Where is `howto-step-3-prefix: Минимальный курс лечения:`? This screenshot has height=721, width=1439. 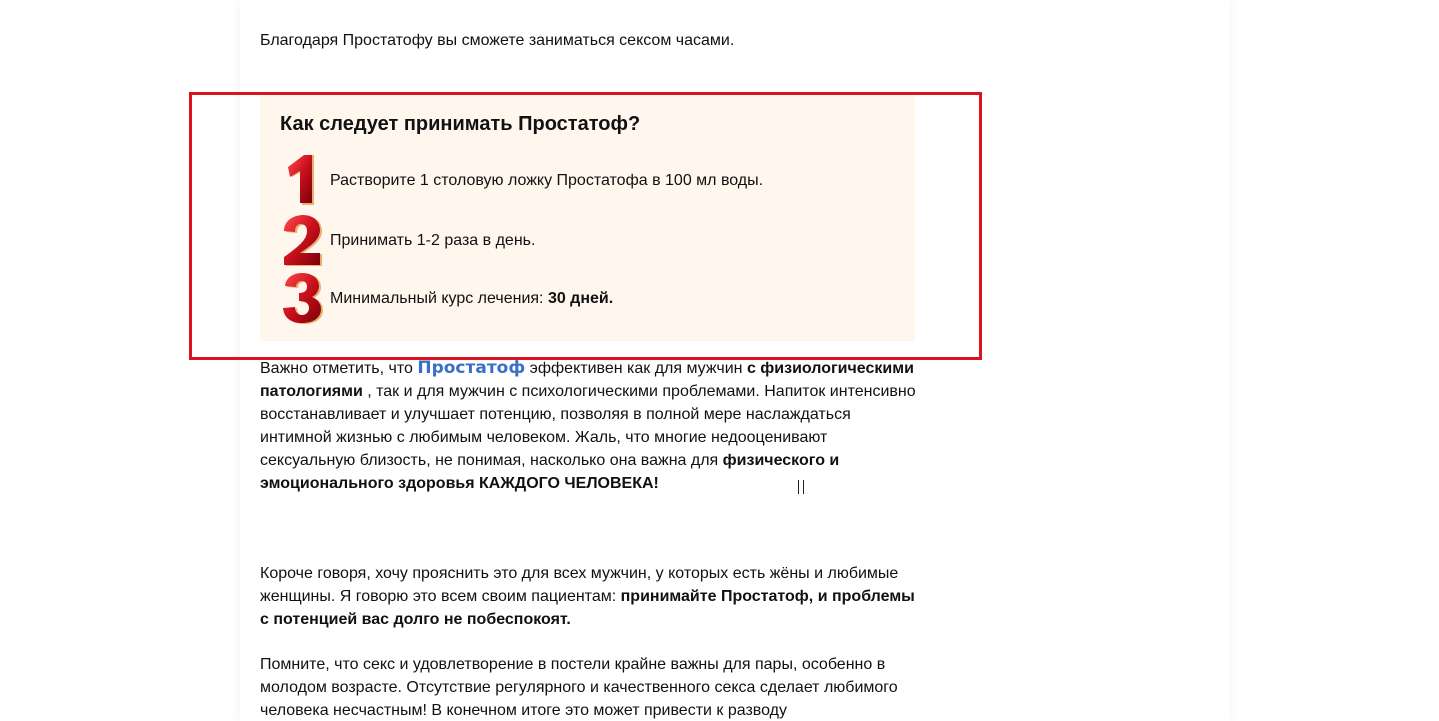
howto-step-3-prefix: Минимальный курс лечения: is located at coordinates (439, 298).